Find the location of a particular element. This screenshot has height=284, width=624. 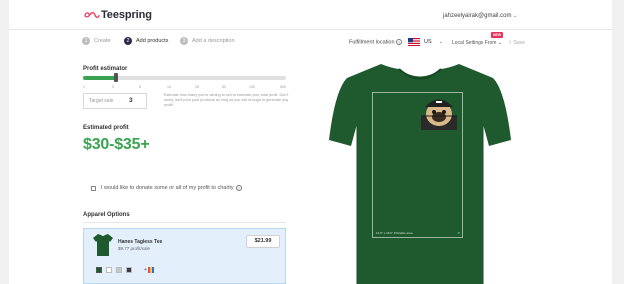

pug-in-pocket-design is located at coordinates (440, 112).